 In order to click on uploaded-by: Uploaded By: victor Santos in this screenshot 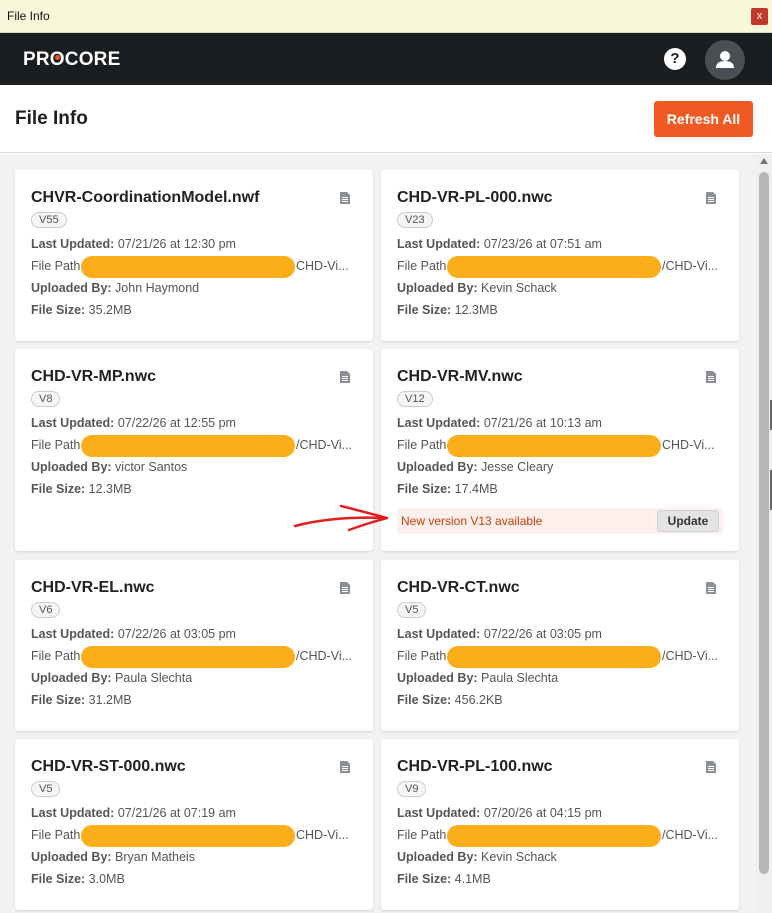, I will do `click(109, 467)`.